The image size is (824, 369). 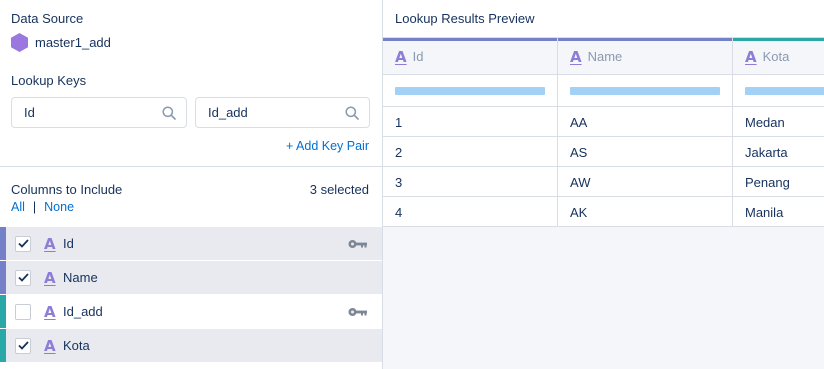 What do you see at coordinates (228, 112) in the screenshot?
I see `lookup-key-right-value: Id_add` at bounding box center [228, 112].